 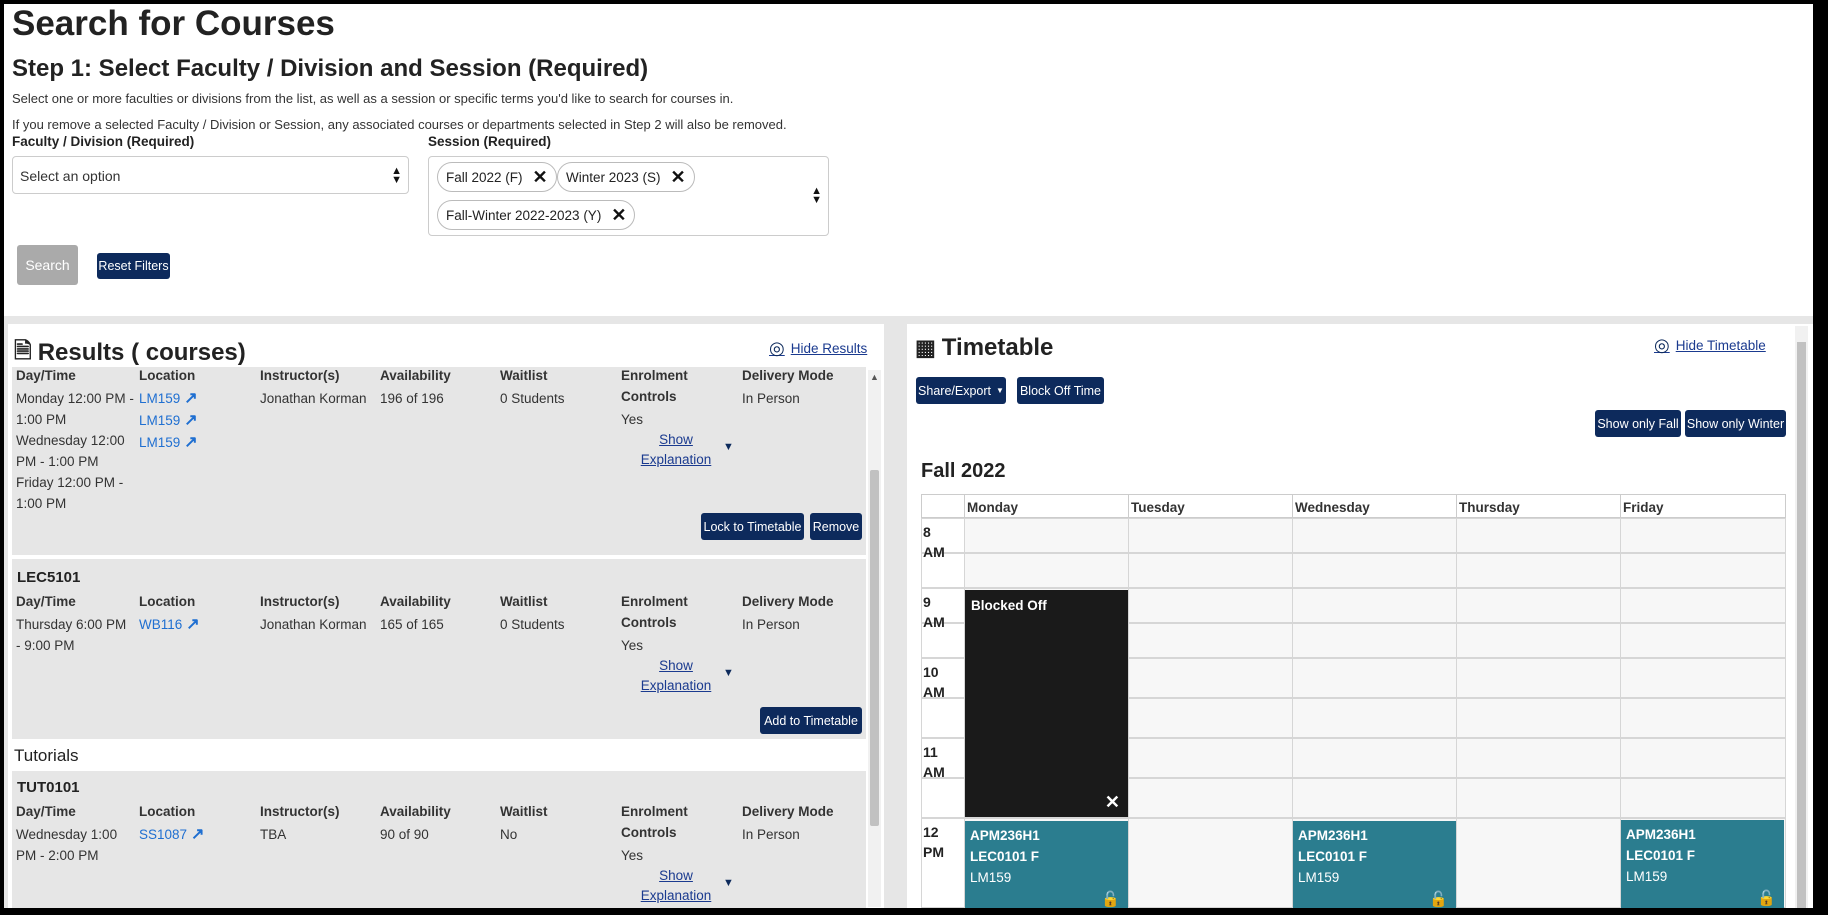 I want to click on remove-button: Remove, so click(x=836, y=526).